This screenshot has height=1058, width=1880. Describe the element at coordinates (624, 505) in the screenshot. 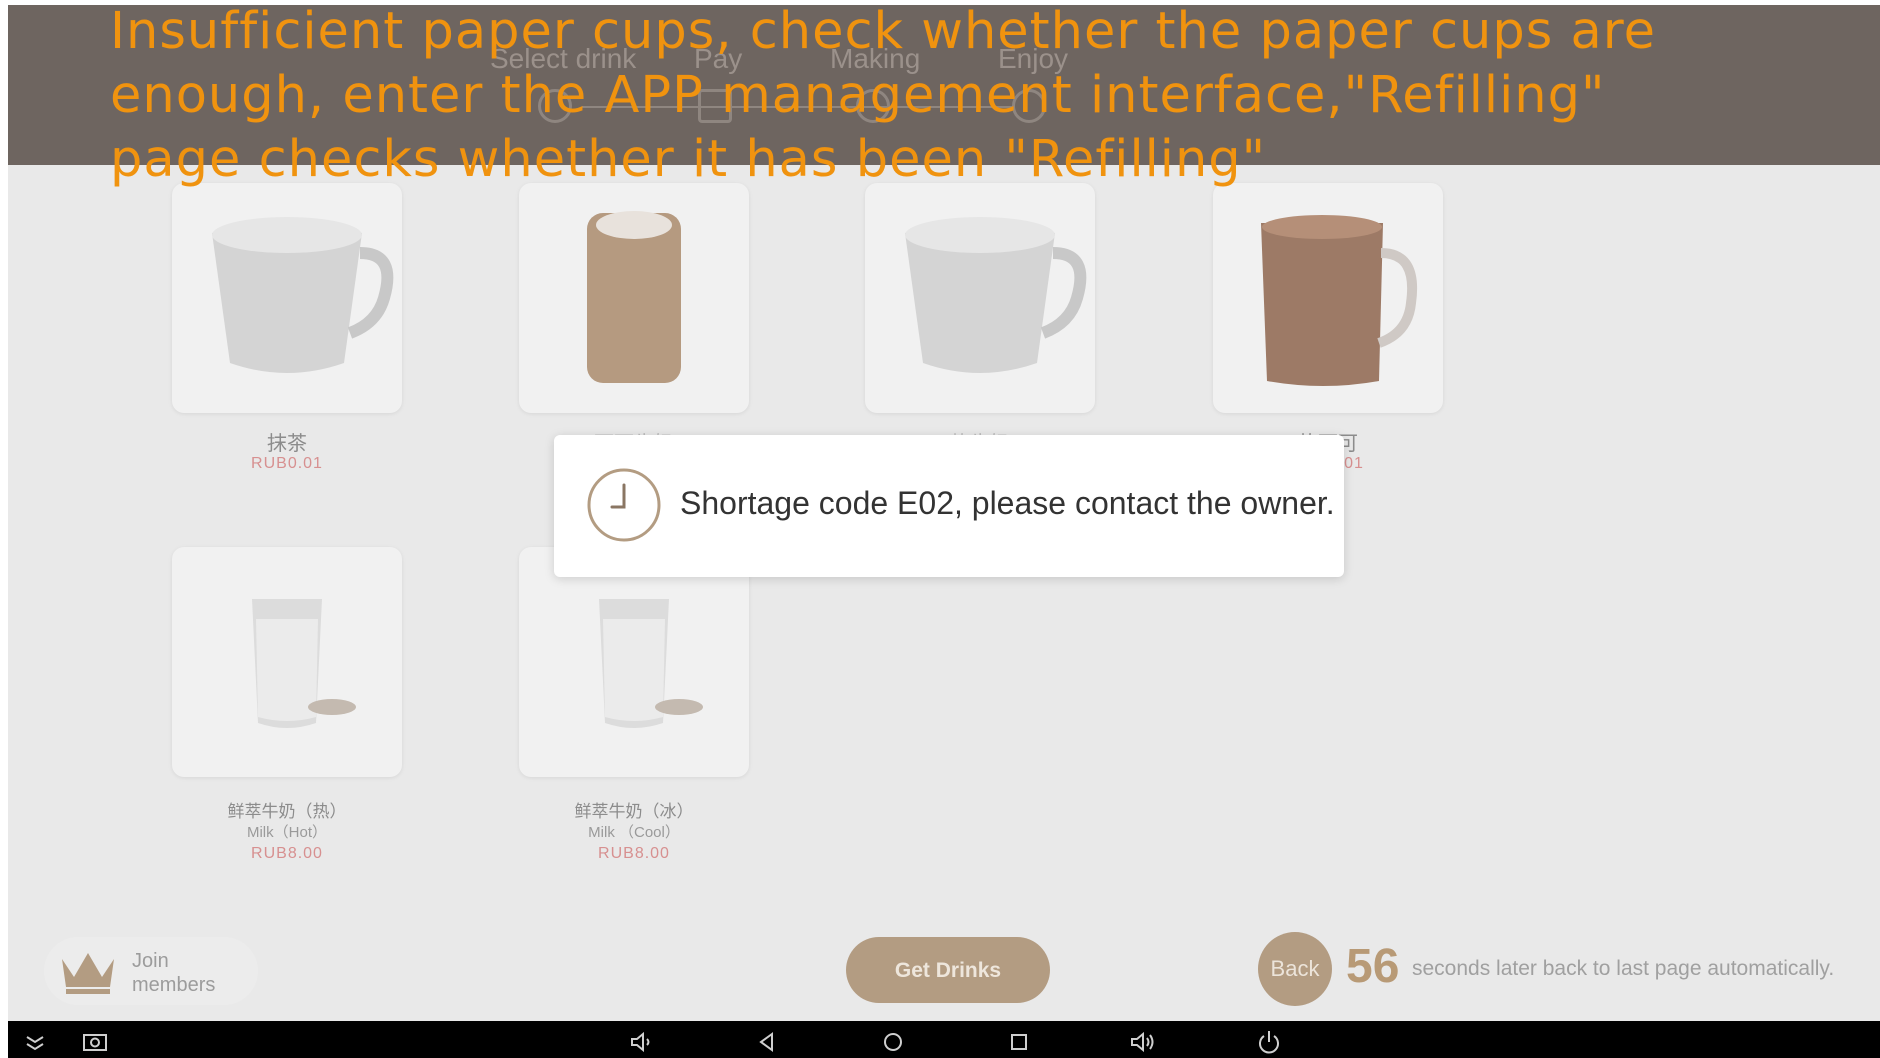

I see `clock-icon` at that location.